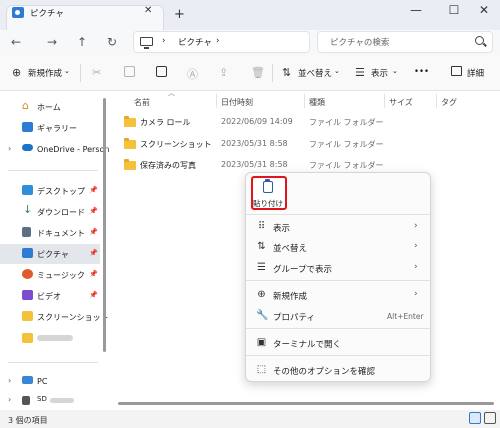  Describe the element at coordinates (315, 73) in the screenshot. I see `sort-button: 並べ替え` at that location.